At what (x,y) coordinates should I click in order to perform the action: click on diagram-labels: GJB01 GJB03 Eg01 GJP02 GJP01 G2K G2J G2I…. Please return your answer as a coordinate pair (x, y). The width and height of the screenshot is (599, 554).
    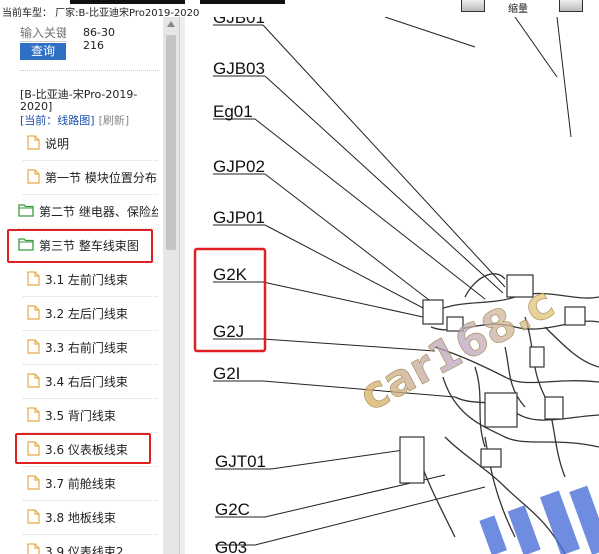
    Looking at the image, I should click on (239, 285).